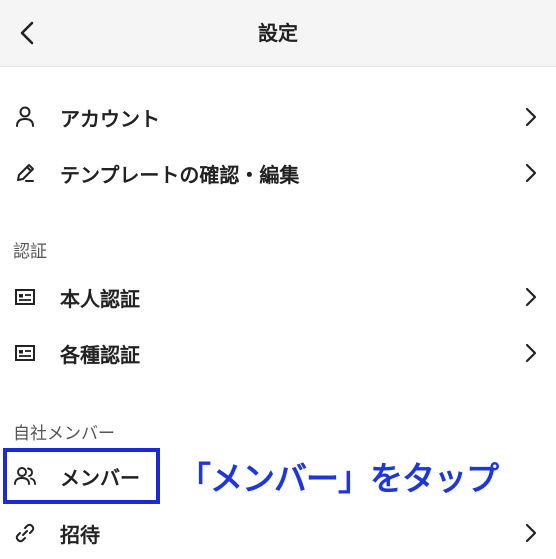 This screenshot has width=556, height=559. I want to click on chevron-left-icon, so click(27, 33).